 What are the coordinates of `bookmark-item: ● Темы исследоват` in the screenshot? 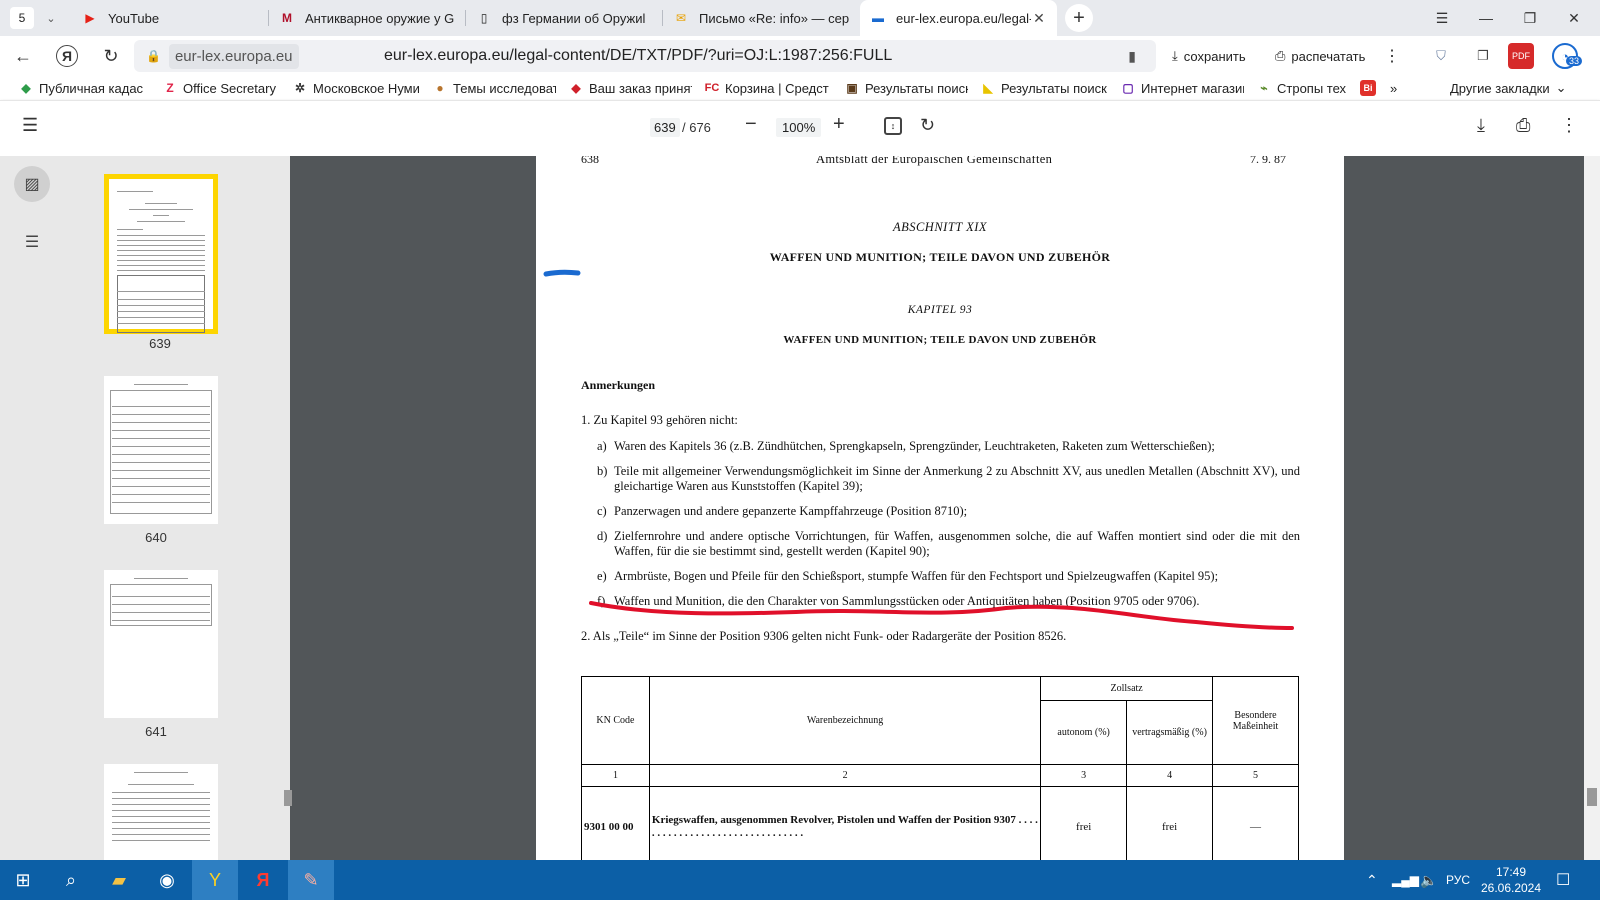 It's located at (494, 88).